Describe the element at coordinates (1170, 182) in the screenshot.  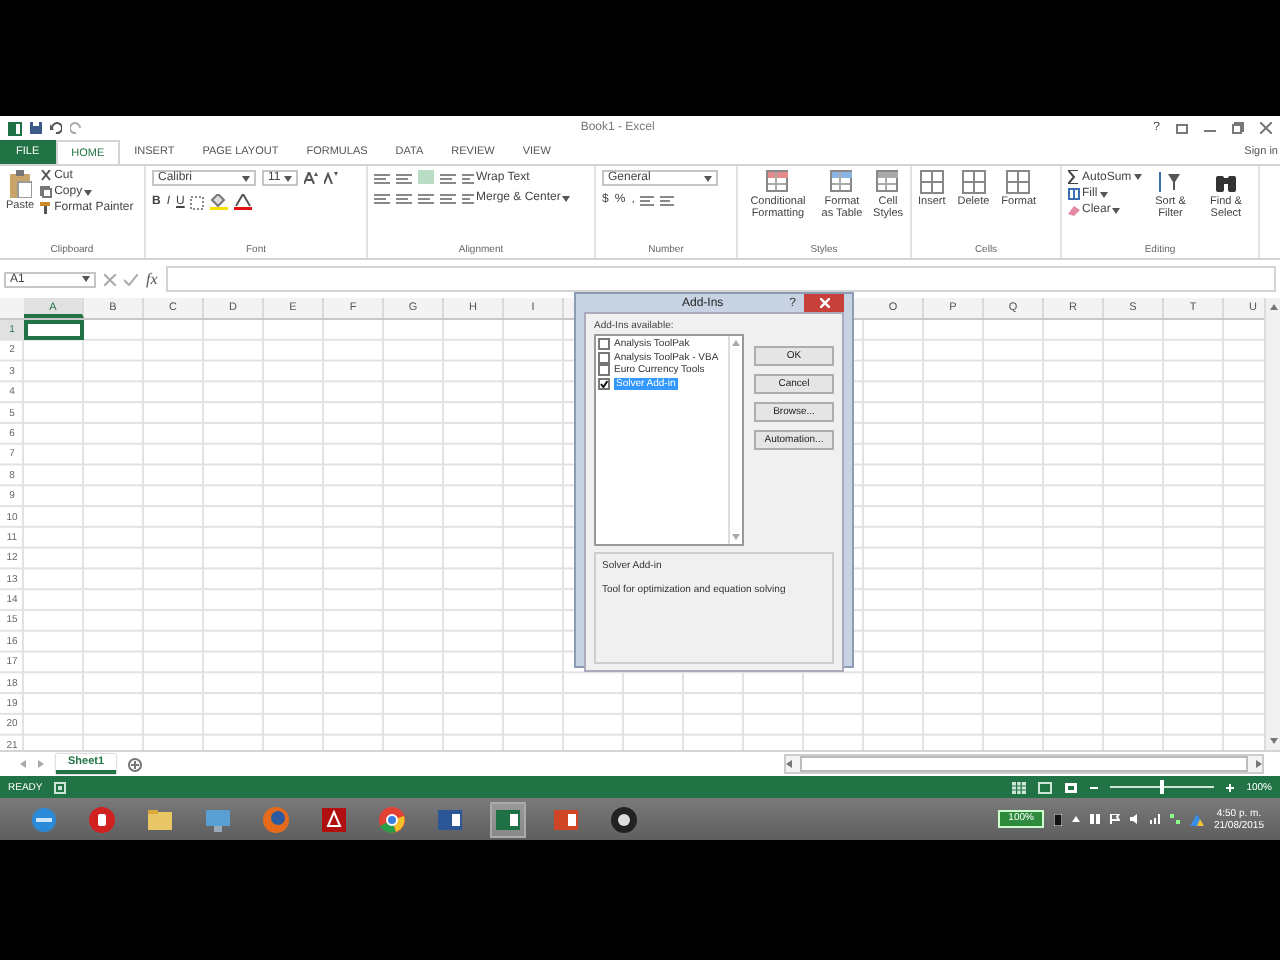
I see `sort-filter-icon` at that location.